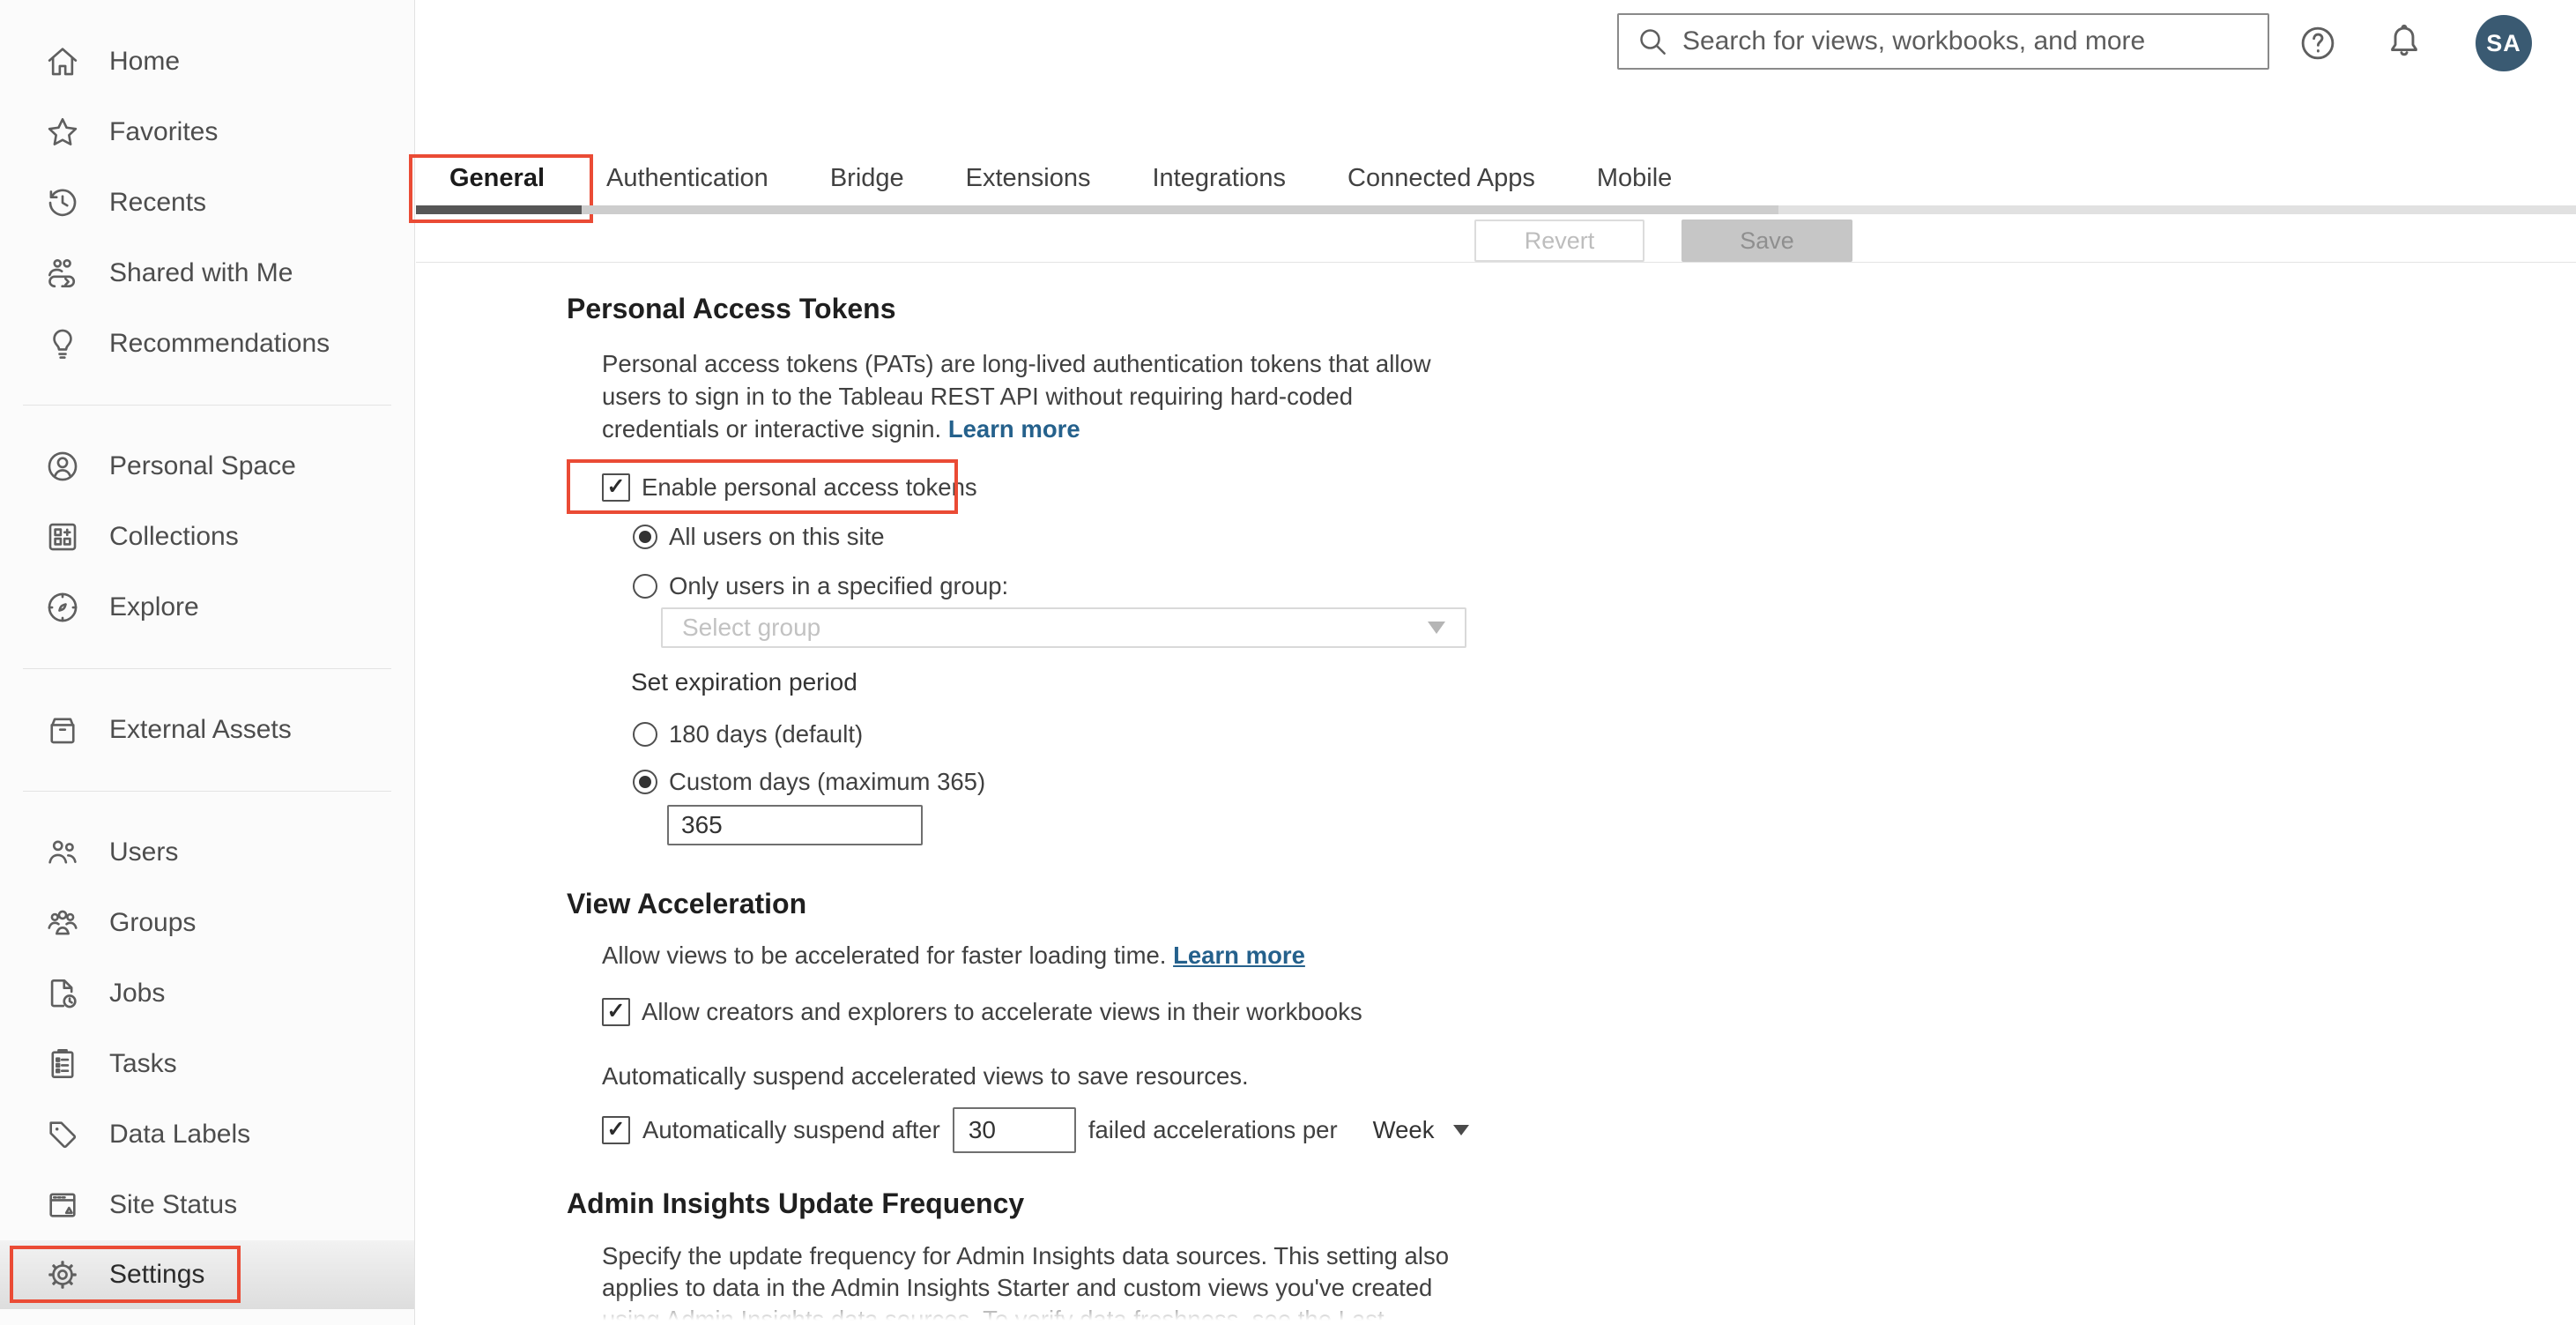 The height and width of the screenshot is (1325, 2576). I want to click on group-select-placeholder: Select group, so click(751, 627).